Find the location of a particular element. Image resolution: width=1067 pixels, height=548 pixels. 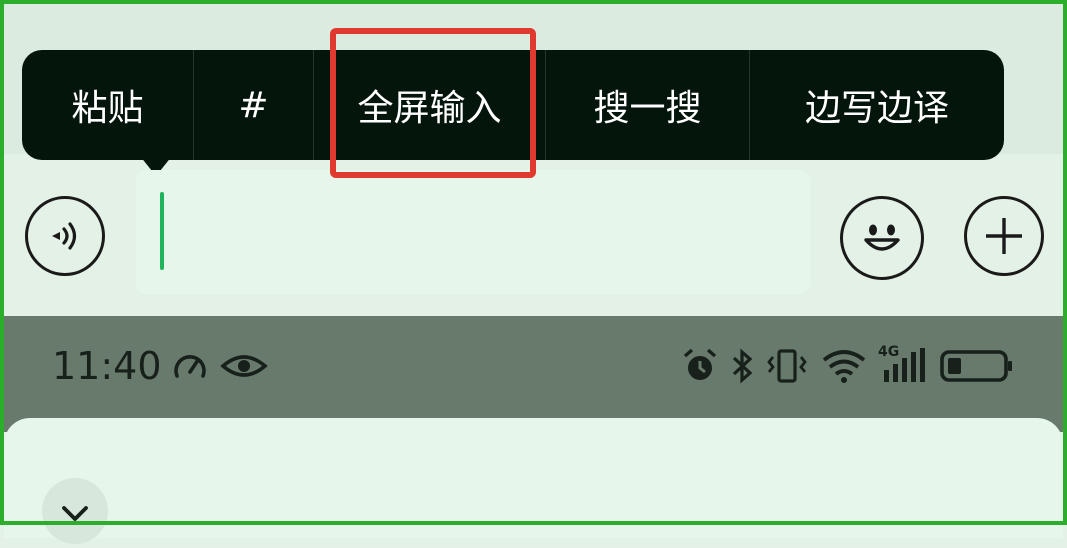

chevron-down-icon is located at coordinates (75, 513).